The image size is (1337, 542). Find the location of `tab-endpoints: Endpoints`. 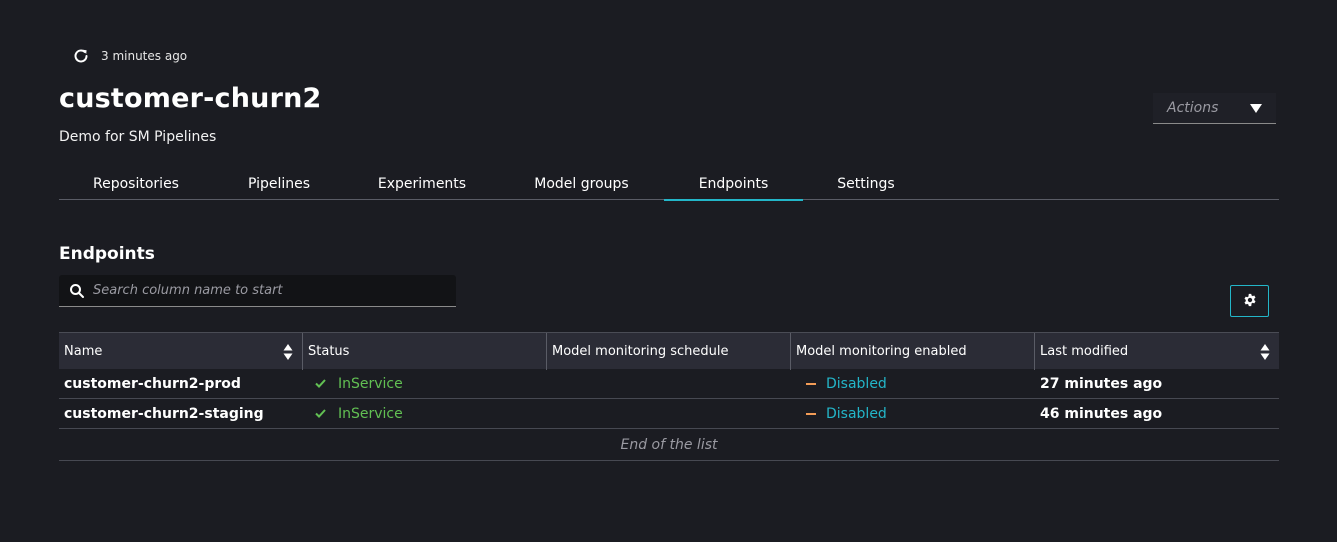

tab-endpoints: Endpoints is located at coordinates (733, 184).